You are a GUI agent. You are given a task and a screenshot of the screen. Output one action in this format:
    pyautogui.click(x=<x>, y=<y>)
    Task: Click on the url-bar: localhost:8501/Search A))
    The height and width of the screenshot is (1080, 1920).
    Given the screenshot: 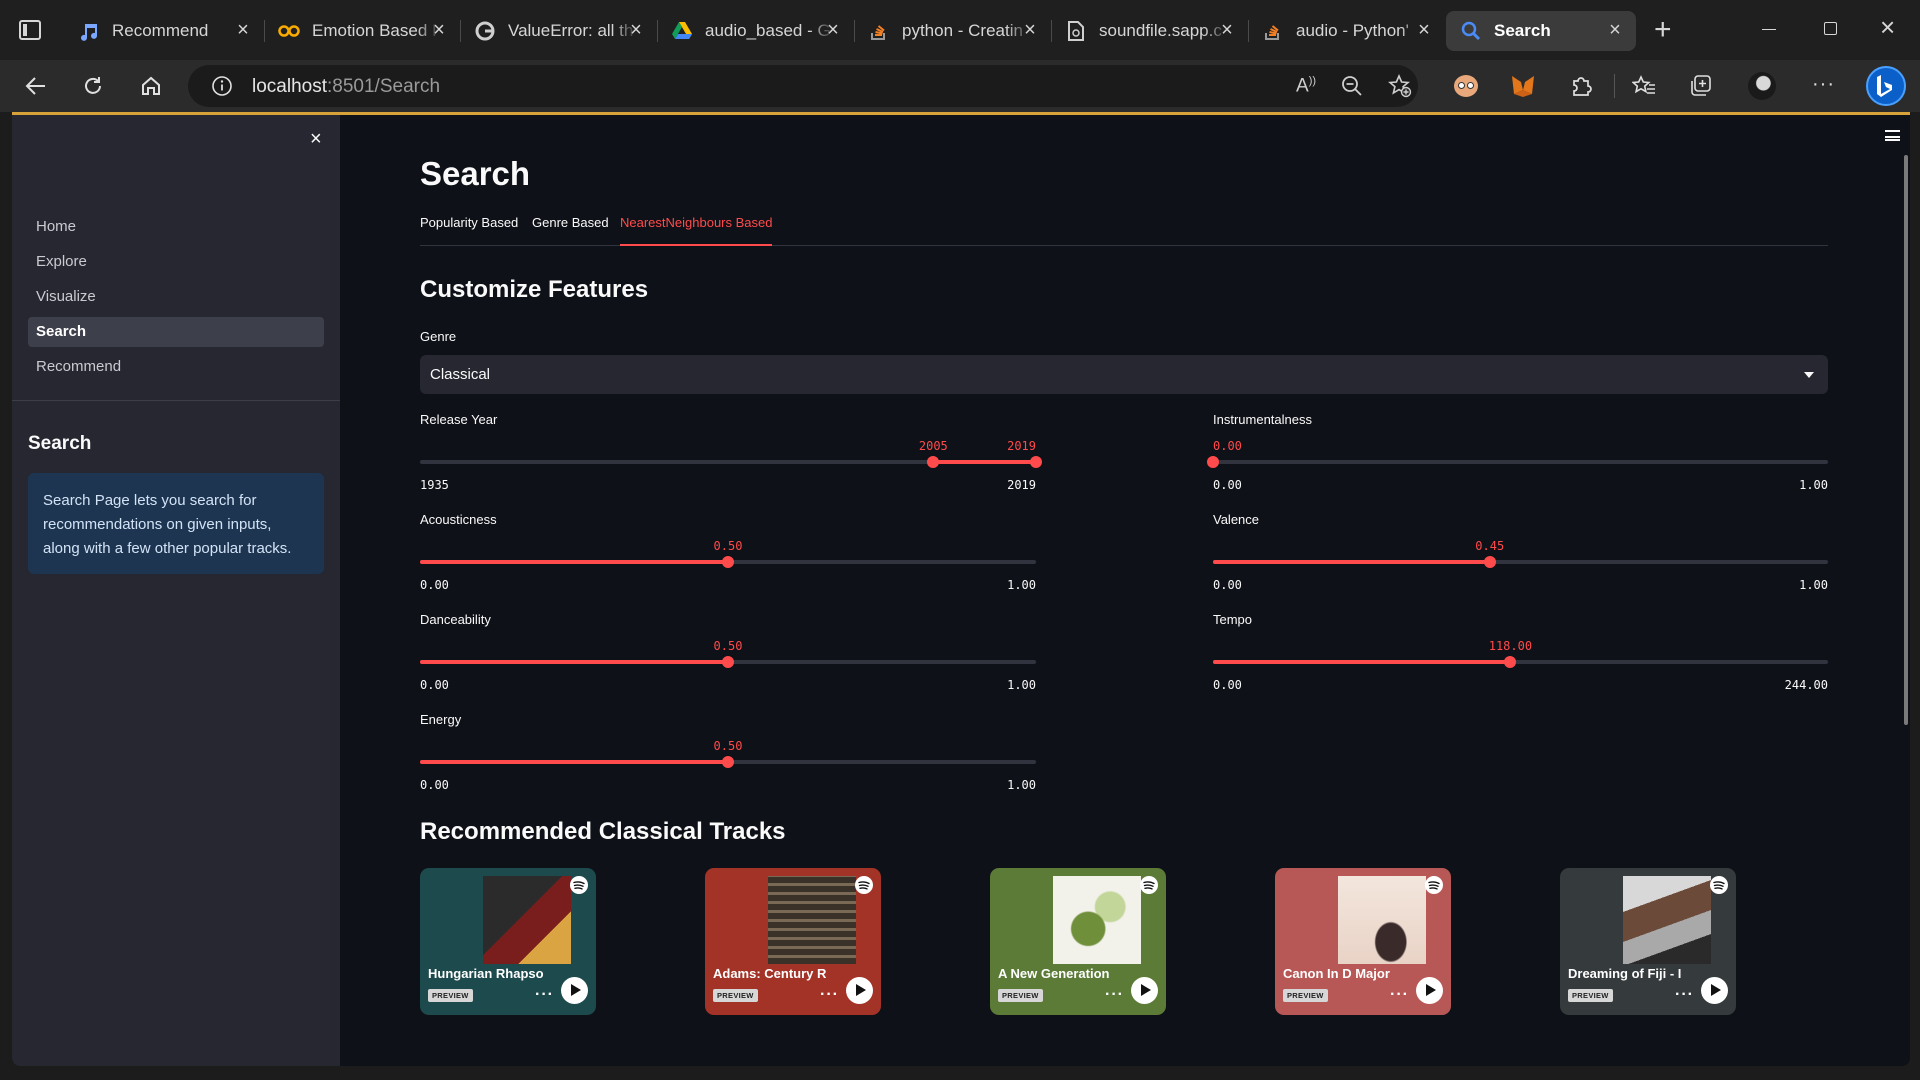 What is the action you would take?
    pyautogui.click(x=803, y=86)
    